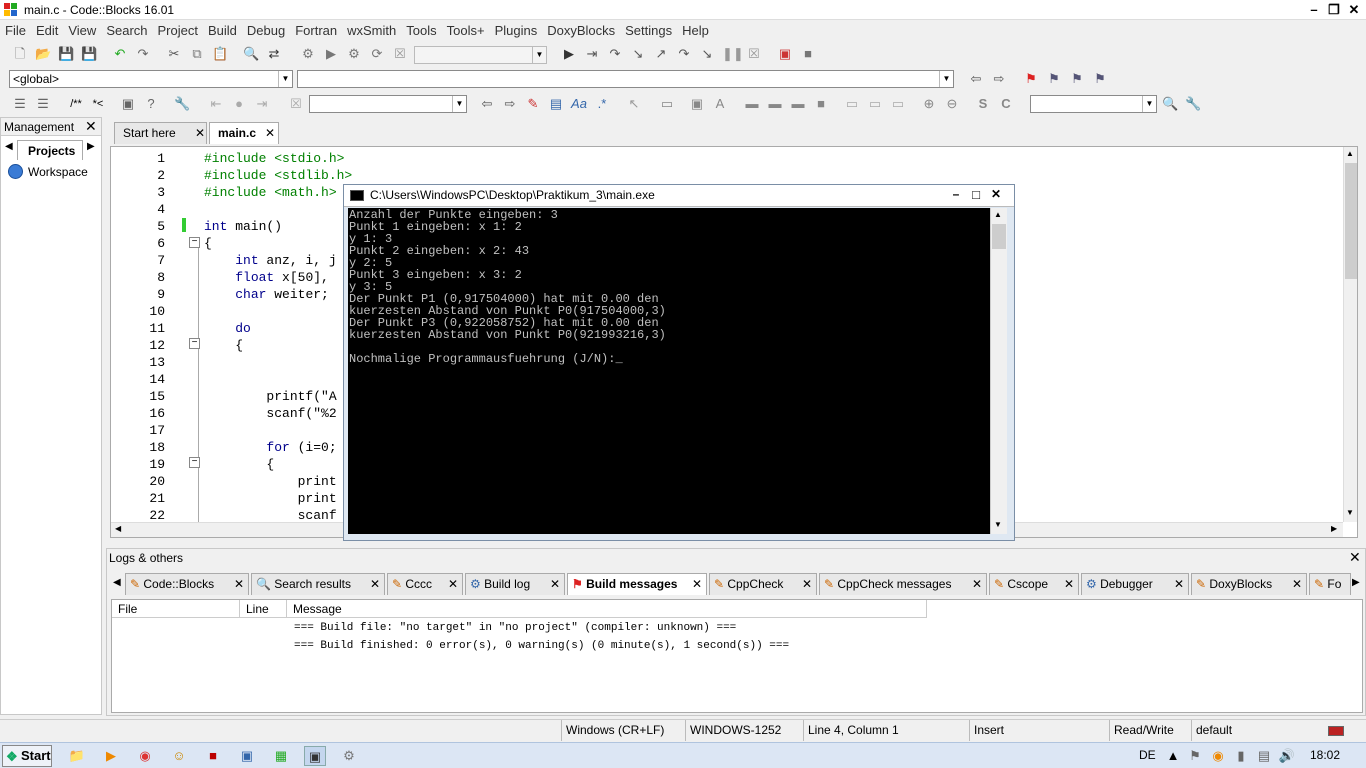 Image resolution: width=1366 pixels, height=768 pixels. Describe the element at coordinates (1325, 755) in the screenshot. I see `clock: 18:02` at that location.